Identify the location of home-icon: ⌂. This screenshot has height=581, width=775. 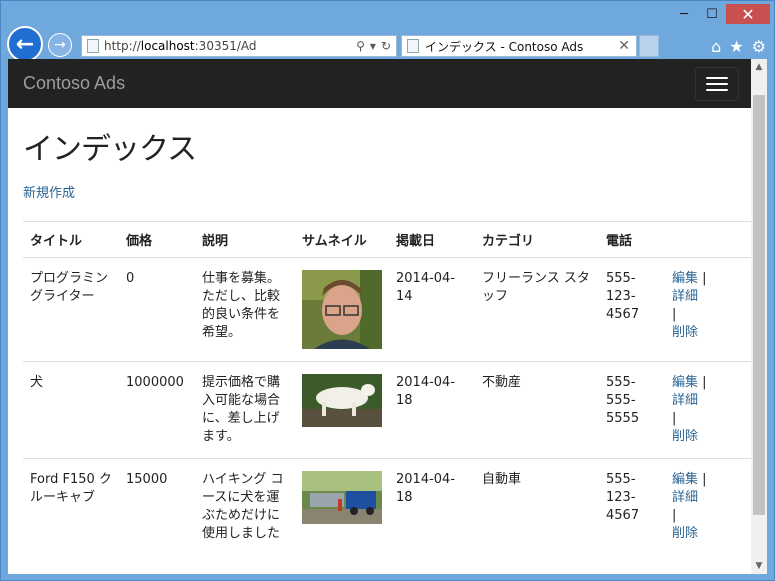
(716, 46).